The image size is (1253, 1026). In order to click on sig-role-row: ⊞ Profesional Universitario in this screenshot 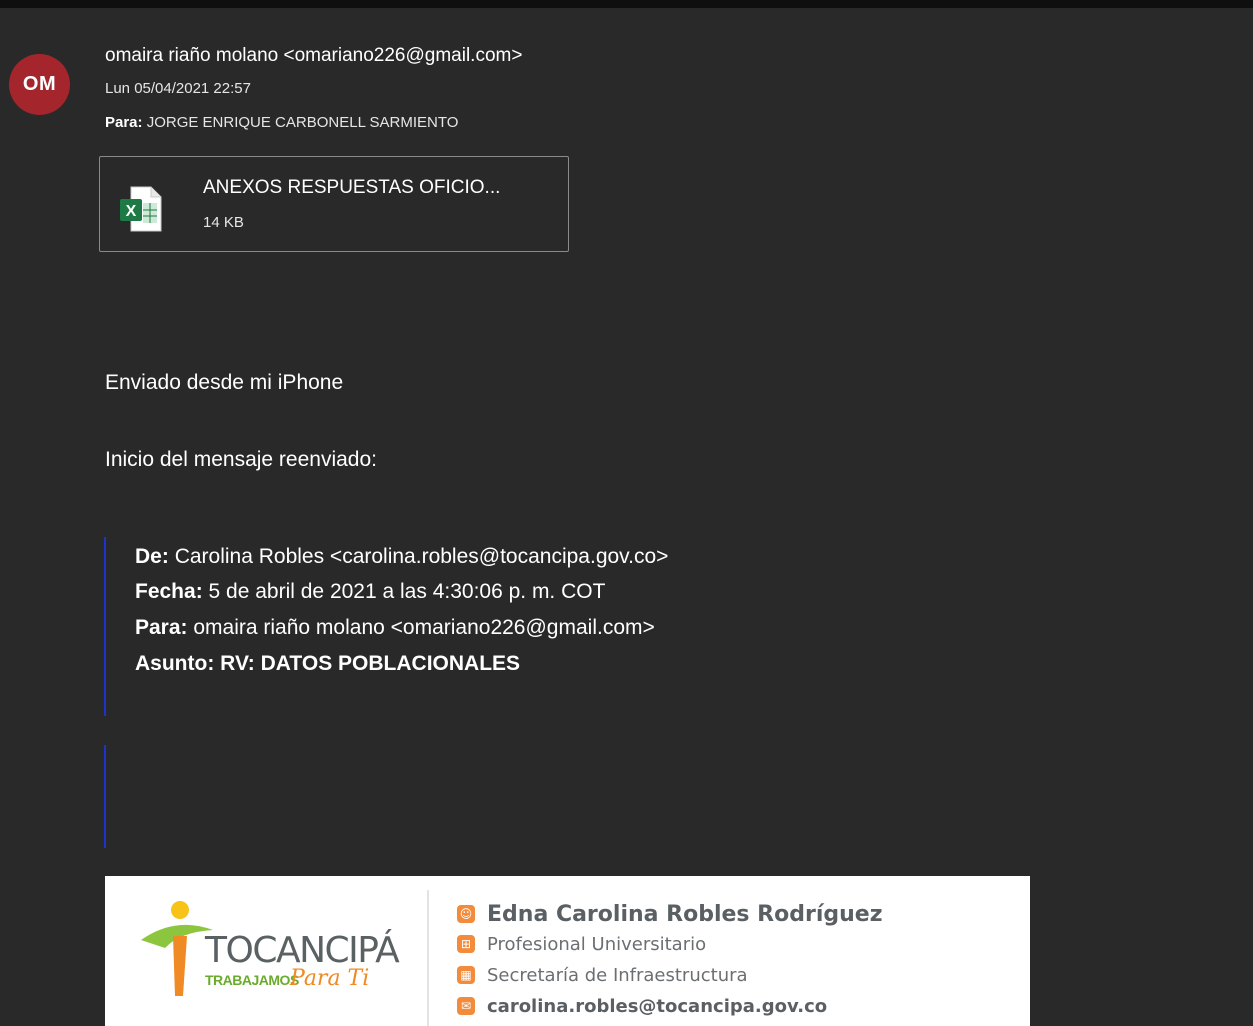, I will do `click(581, 944)`.